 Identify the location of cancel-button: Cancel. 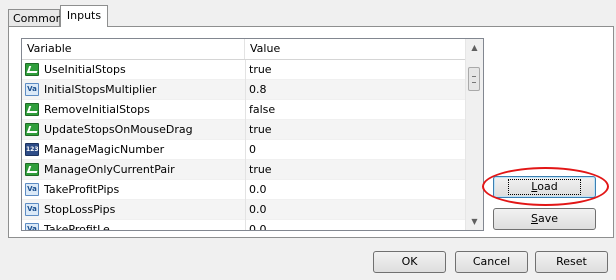
(491, 262).